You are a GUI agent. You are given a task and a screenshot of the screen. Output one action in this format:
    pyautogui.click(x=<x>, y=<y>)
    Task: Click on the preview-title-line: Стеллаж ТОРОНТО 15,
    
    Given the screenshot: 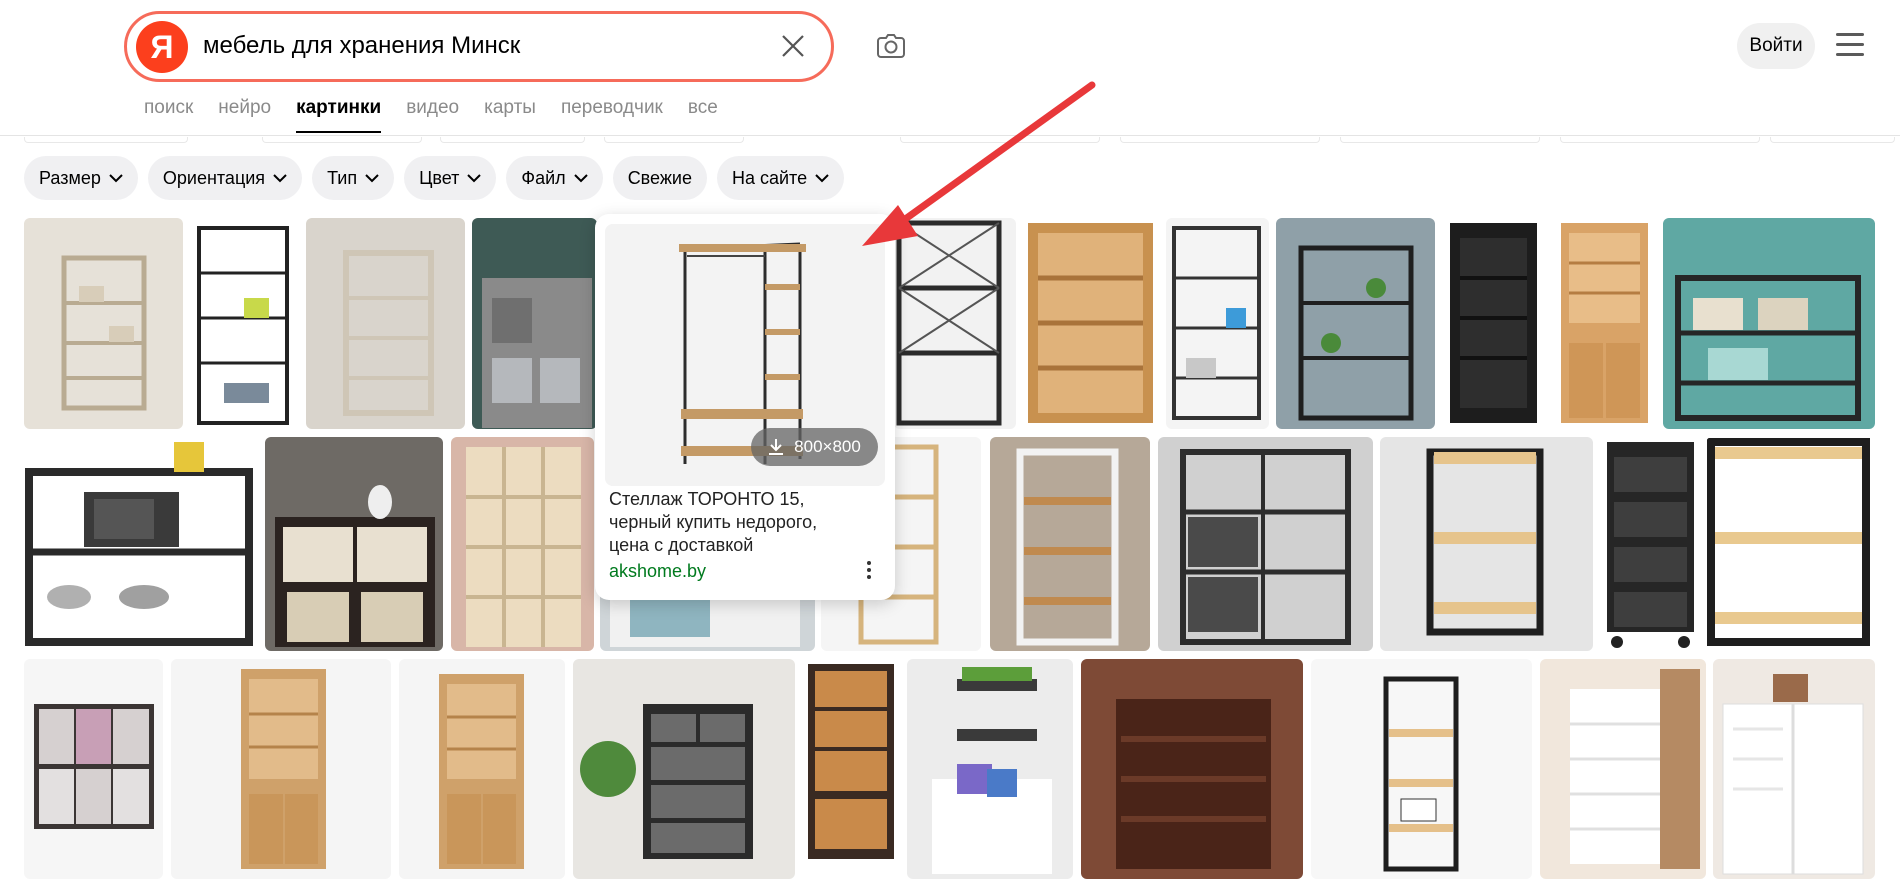 What is the action you would take?
    pyautogui.click(x=707, y=499)
    